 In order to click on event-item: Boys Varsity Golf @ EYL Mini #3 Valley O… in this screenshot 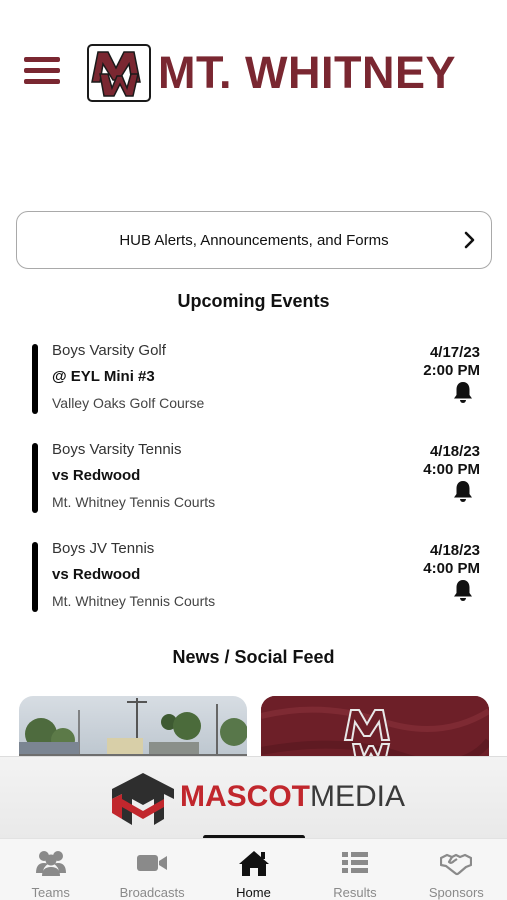, I will do `click(260, 379)`.